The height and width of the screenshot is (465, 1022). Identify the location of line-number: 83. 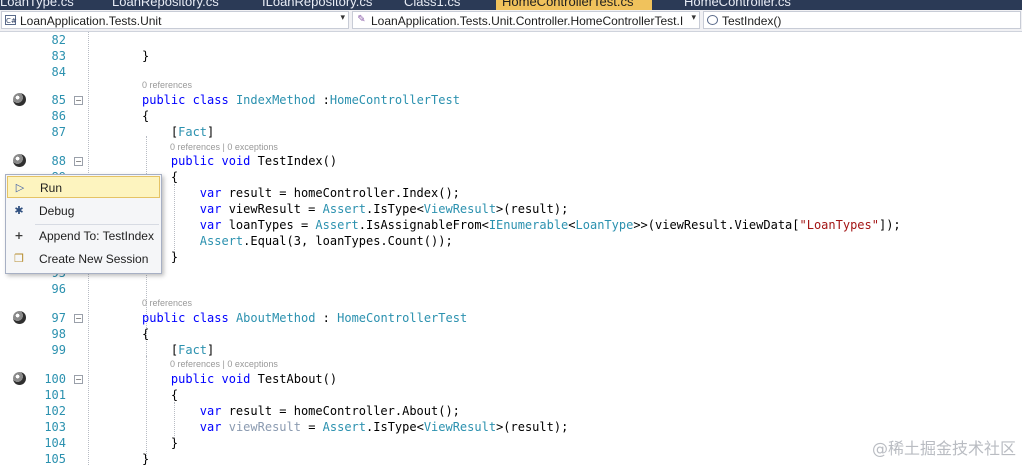
(58, 56).